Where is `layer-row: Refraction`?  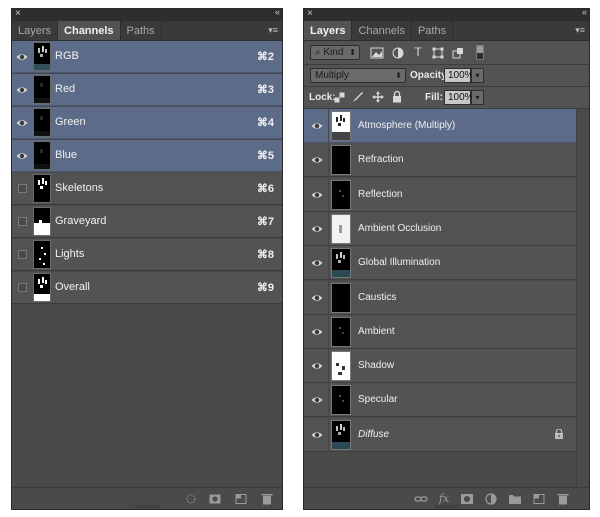
layer-row: Refraction is located at coordinates (440, 160).